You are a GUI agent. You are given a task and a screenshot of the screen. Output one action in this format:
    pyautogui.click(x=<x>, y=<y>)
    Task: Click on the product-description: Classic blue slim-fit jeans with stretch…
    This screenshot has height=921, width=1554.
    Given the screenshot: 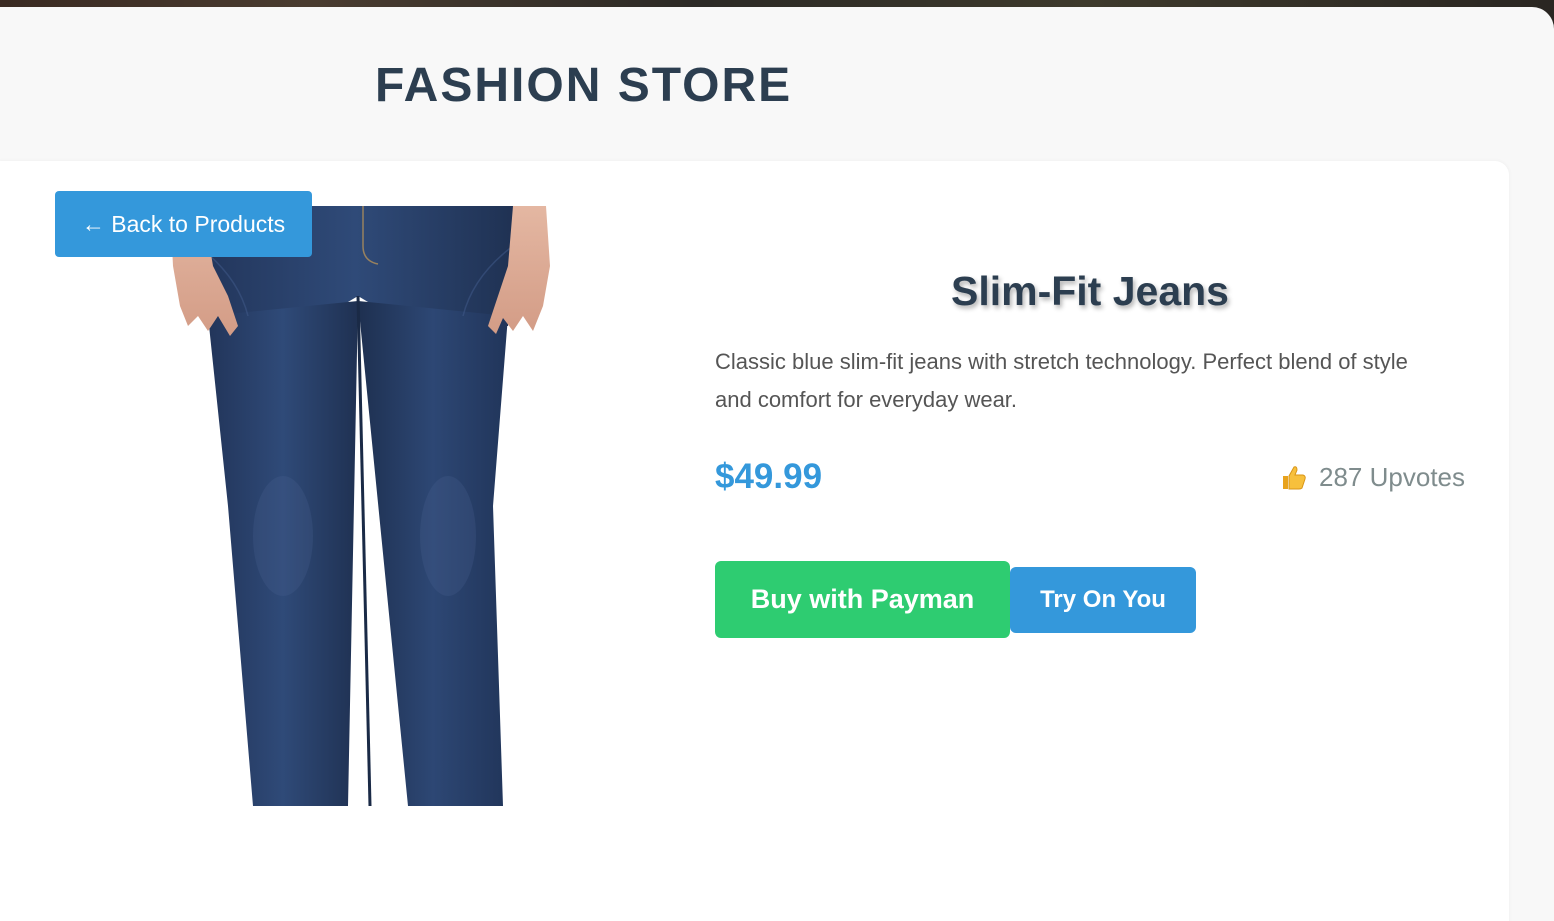 What is the action you would take?
    pyautogui.click(x=1061, y=380)
    